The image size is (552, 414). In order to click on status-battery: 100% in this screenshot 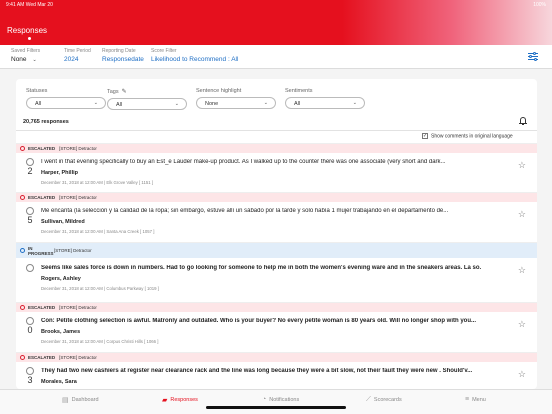, I will do `click(539, 5)`.